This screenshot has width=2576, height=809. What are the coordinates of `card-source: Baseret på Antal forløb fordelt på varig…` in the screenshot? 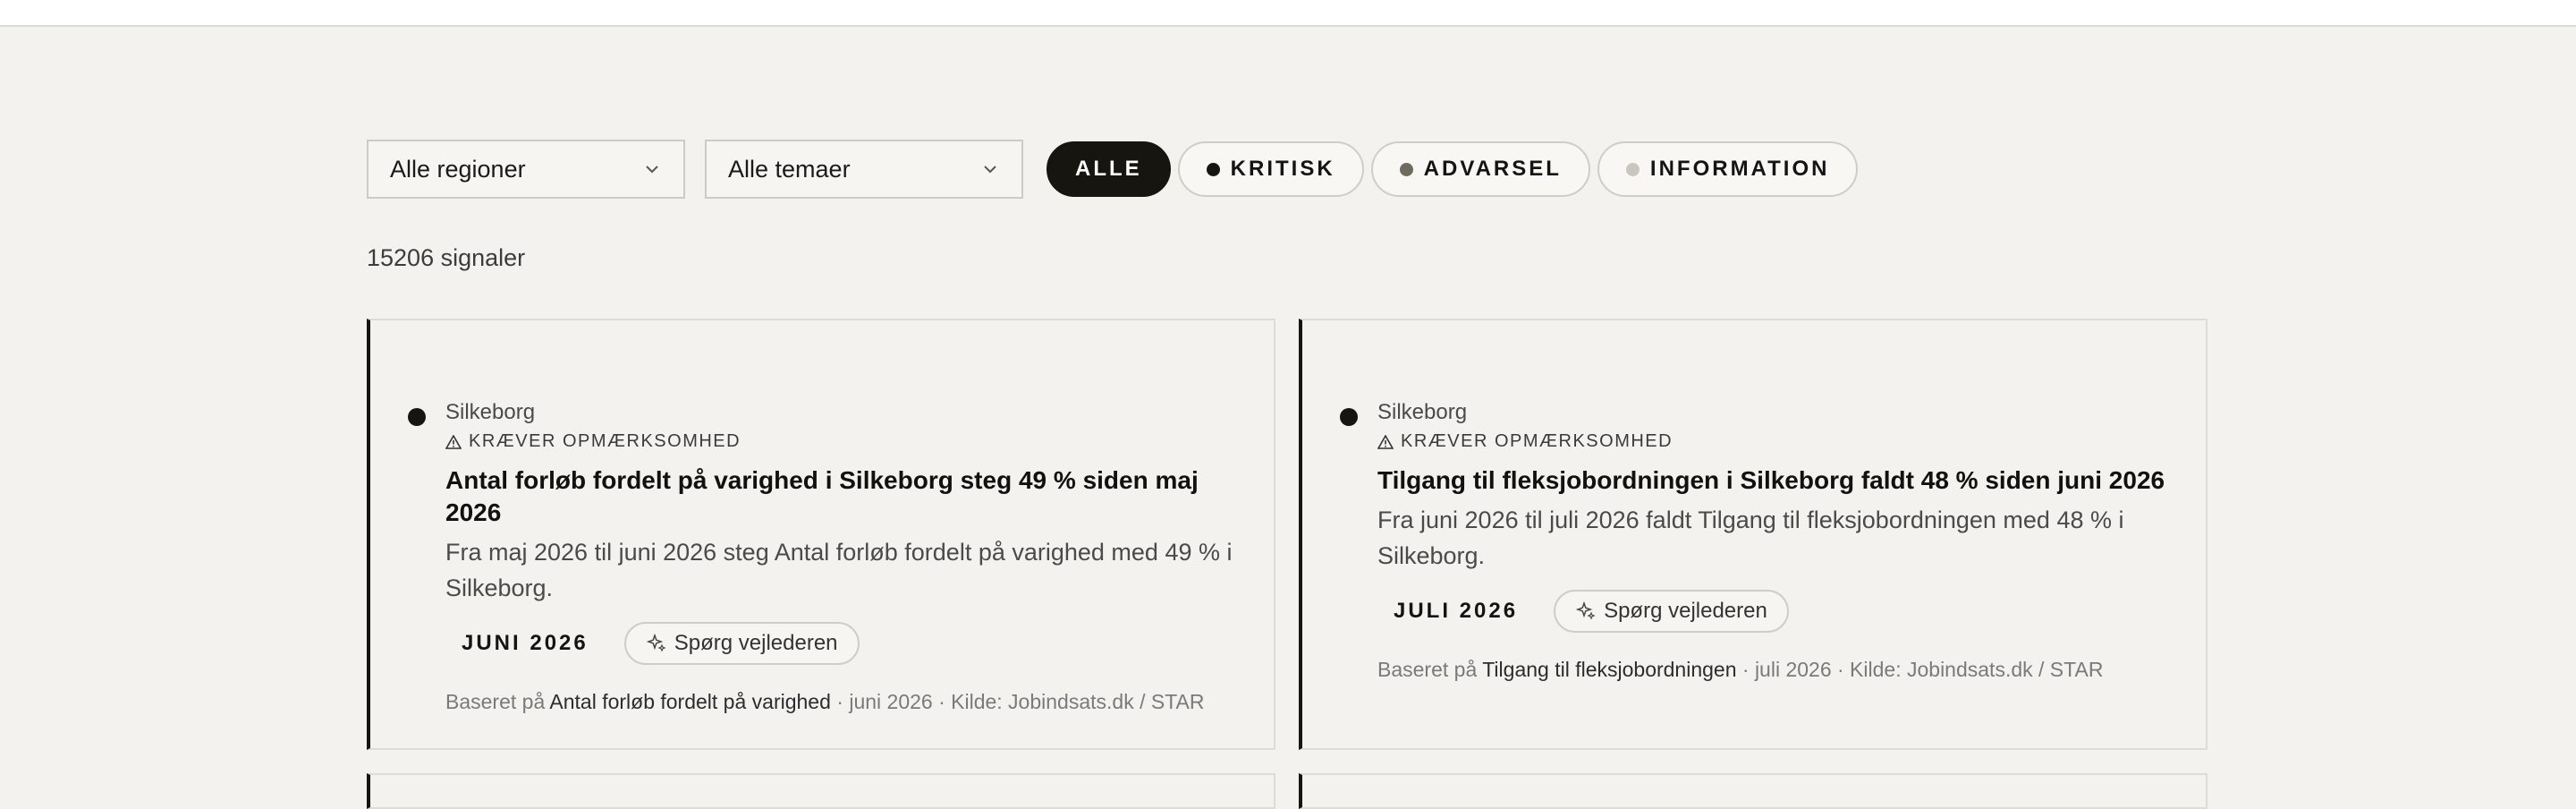 It's located at (841, 702).